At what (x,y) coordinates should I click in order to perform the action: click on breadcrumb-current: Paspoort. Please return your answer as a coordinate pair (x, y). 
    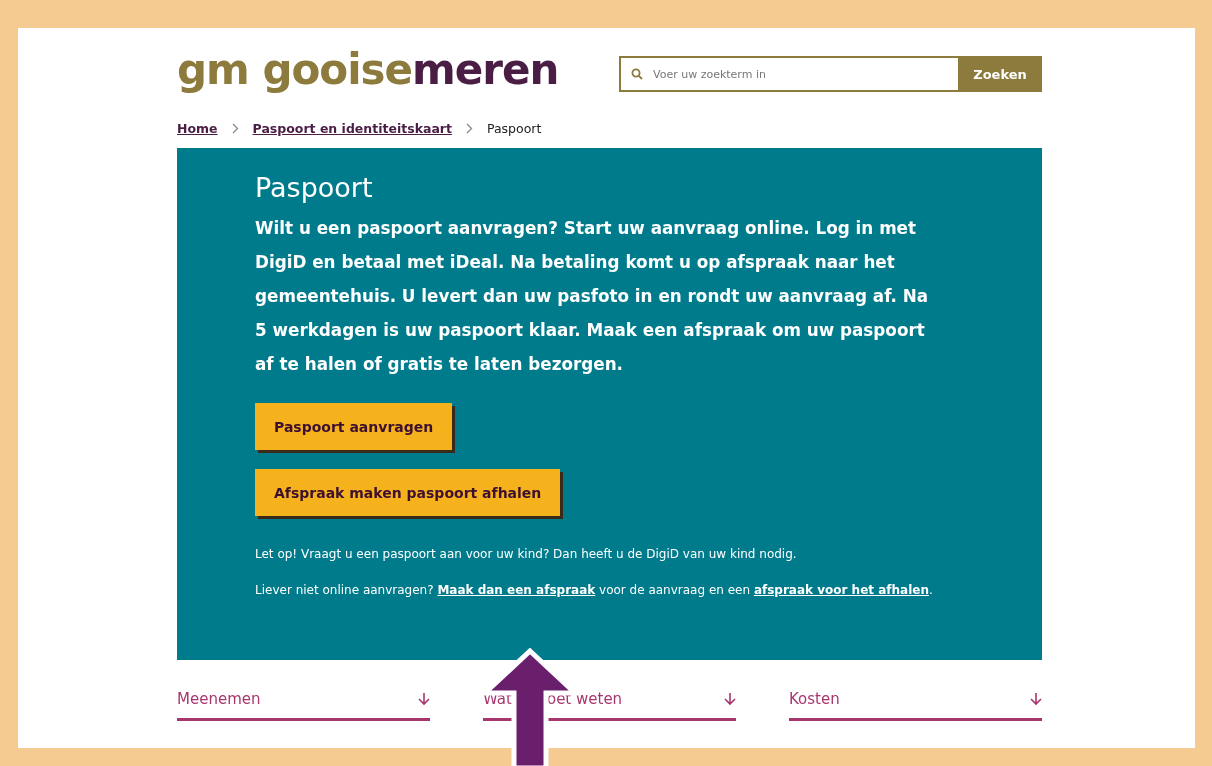
    Looking at the image, I should click on (514, 128).